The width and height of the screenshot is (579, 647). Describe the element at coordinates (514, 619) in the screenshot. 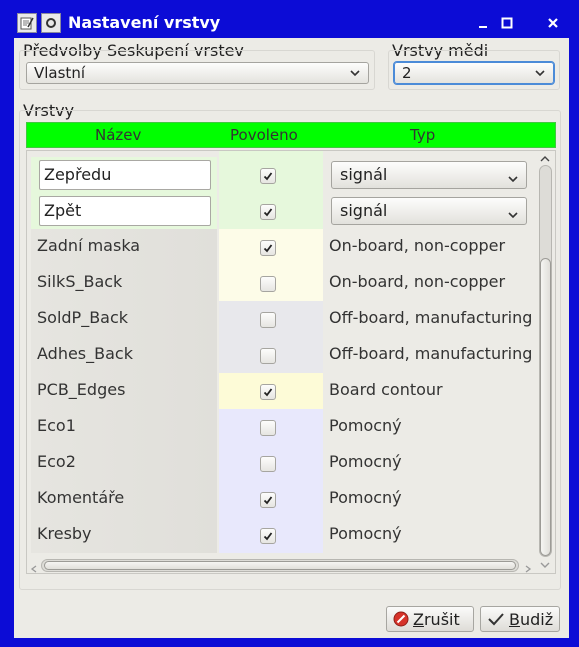

I see `ok-mnemonic: B` at that location.